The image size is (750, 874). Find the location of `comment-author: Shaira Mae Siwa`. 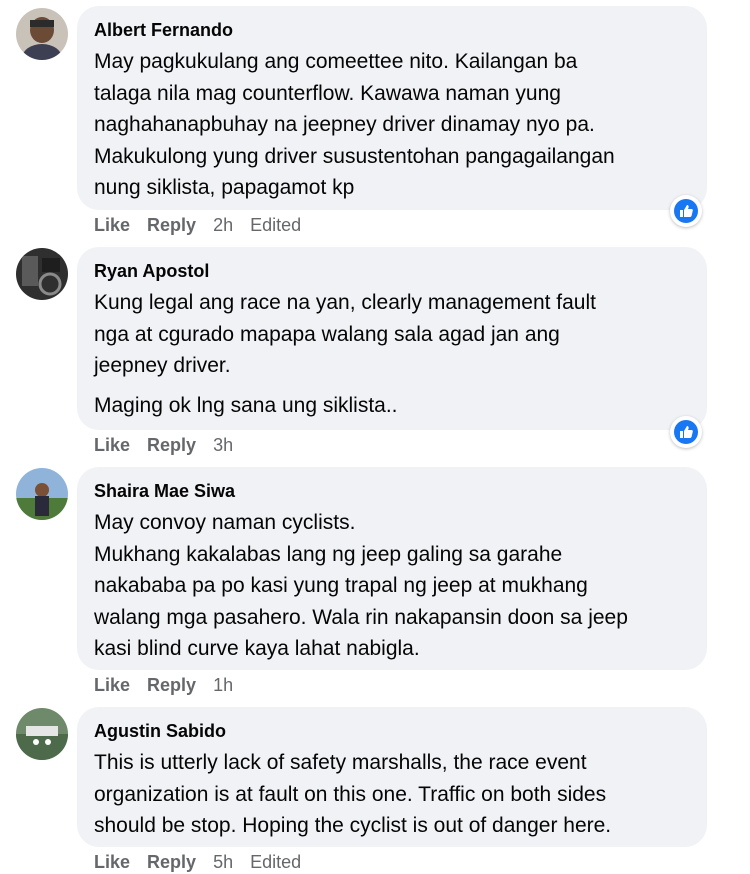

comment-author: Shaira Mae Siwa is located at coordinates (391, 491).